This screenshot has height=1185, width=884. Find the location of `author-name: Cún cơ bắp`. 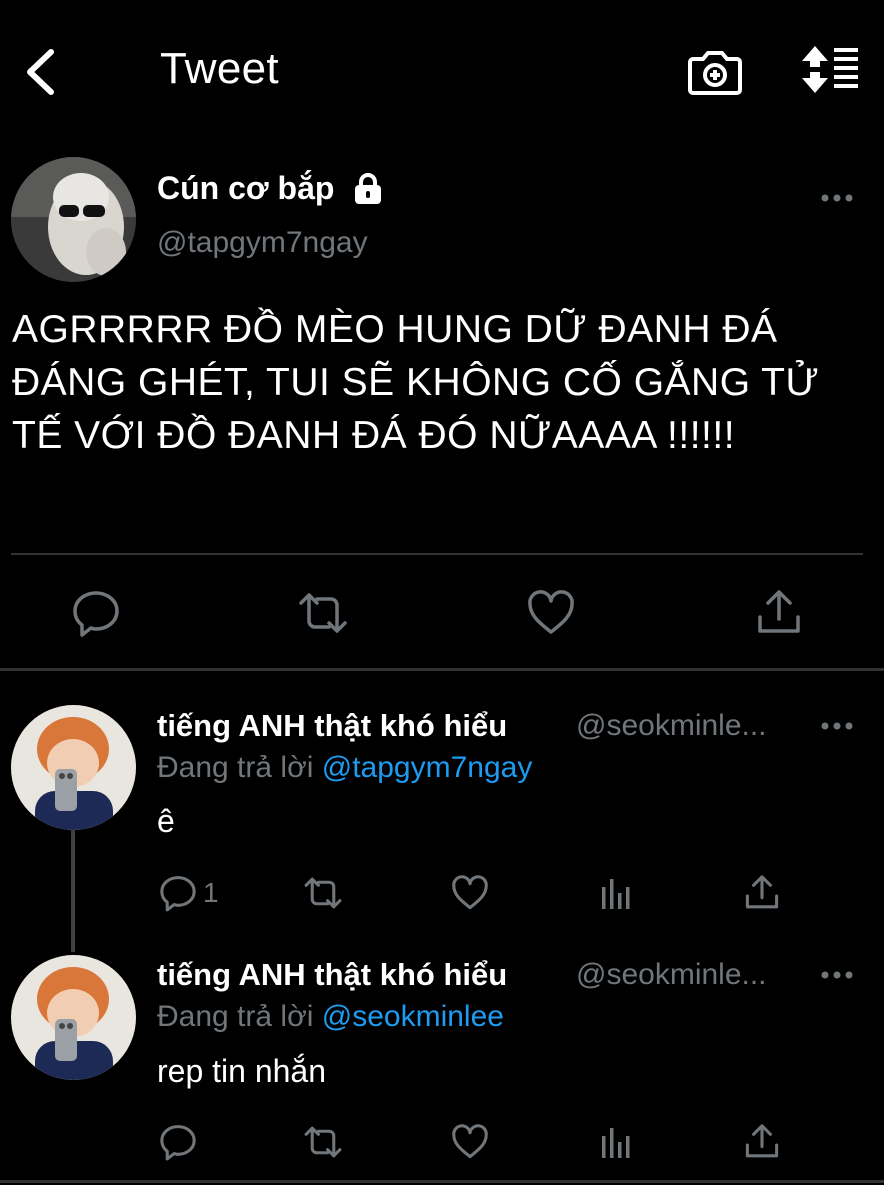

author-name: Cún cơ bắp is located at coordinates (245, 188).